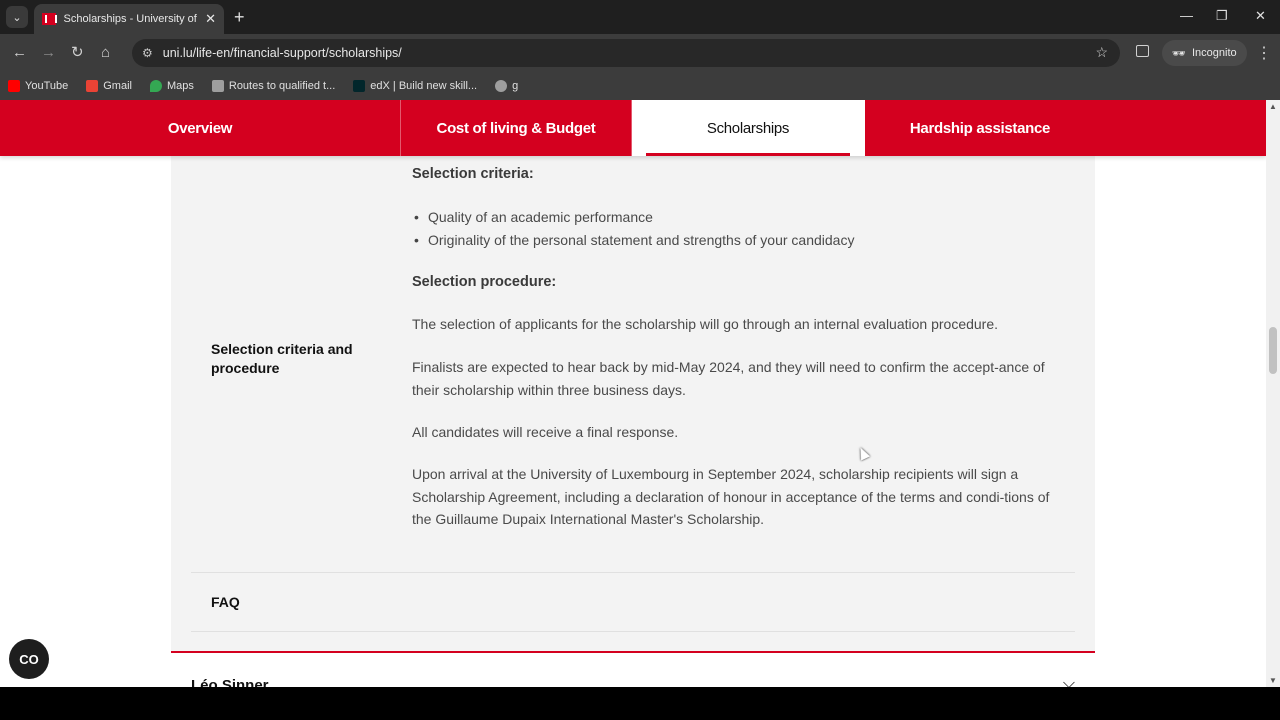 Image resolution: width=1280 pixels, height=720 pixels. I want to click on procedure-heading: Selection procedure:, so click(484, 282).